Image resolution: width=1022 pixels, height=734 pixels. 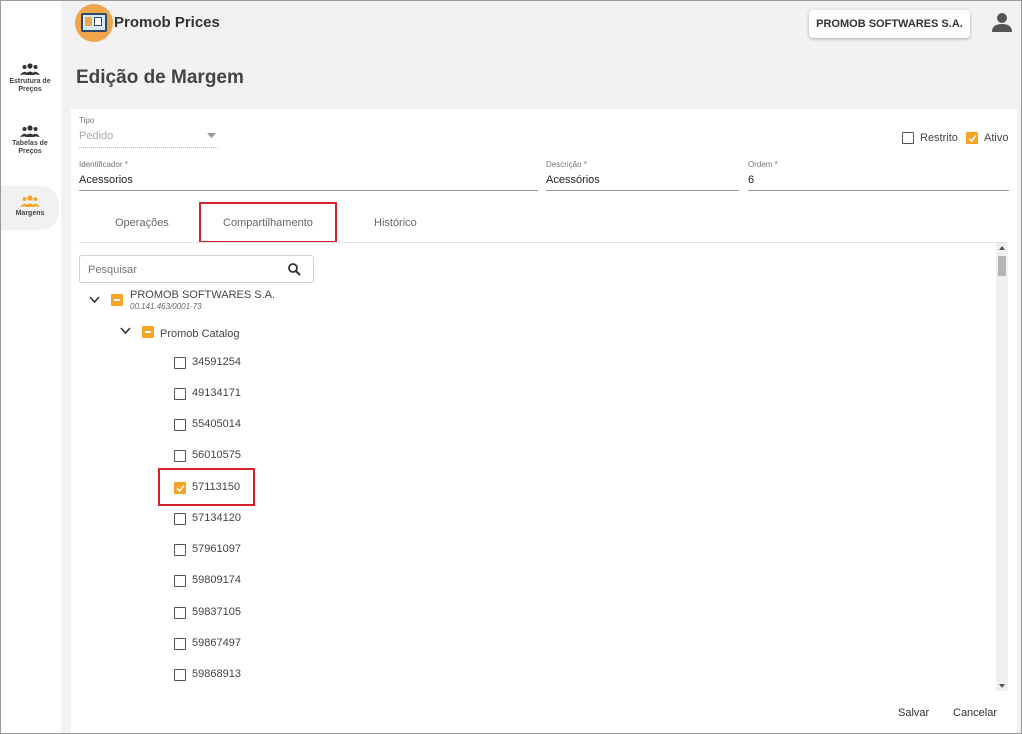 What do you see at coordinates (216, 643) in the screenshot?
I see `tree-item-label: 59867497` at bounding box center [216, 643].